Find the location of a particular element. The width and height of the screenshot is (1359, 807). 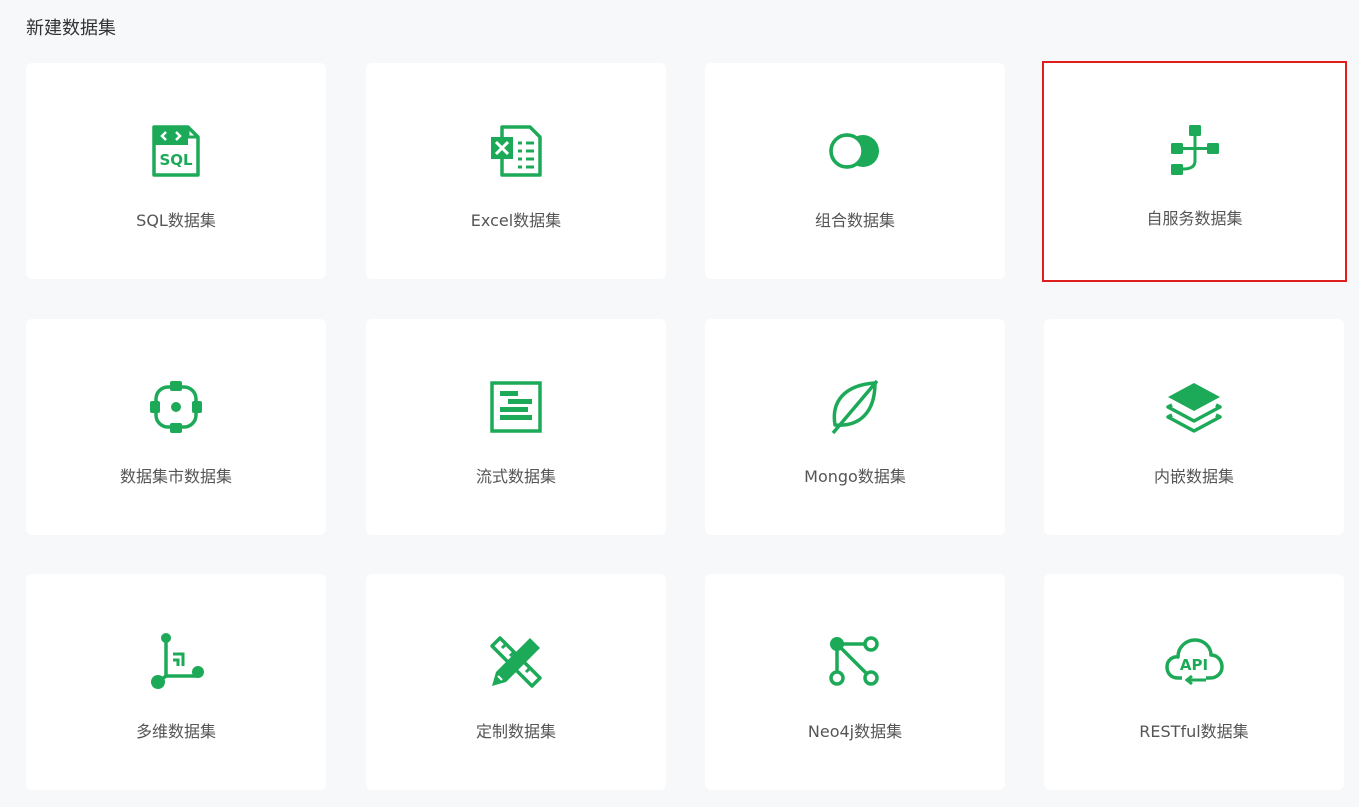

dataset-card-mongo: Mongo数据集 is located at coordinates (855, 427).